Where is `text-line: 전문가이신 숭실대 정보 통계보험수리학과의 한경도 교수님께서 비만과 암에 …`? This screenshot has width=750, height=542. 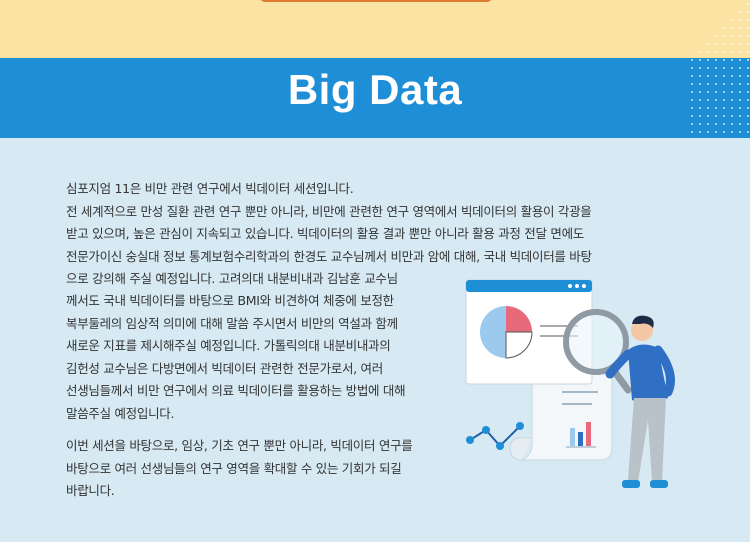
text-line: 전문가이신 숭실대 정보 통계보험수리학과의 한경도 교수님께서 비만과 암에 … is located at coordinates (329, 256).